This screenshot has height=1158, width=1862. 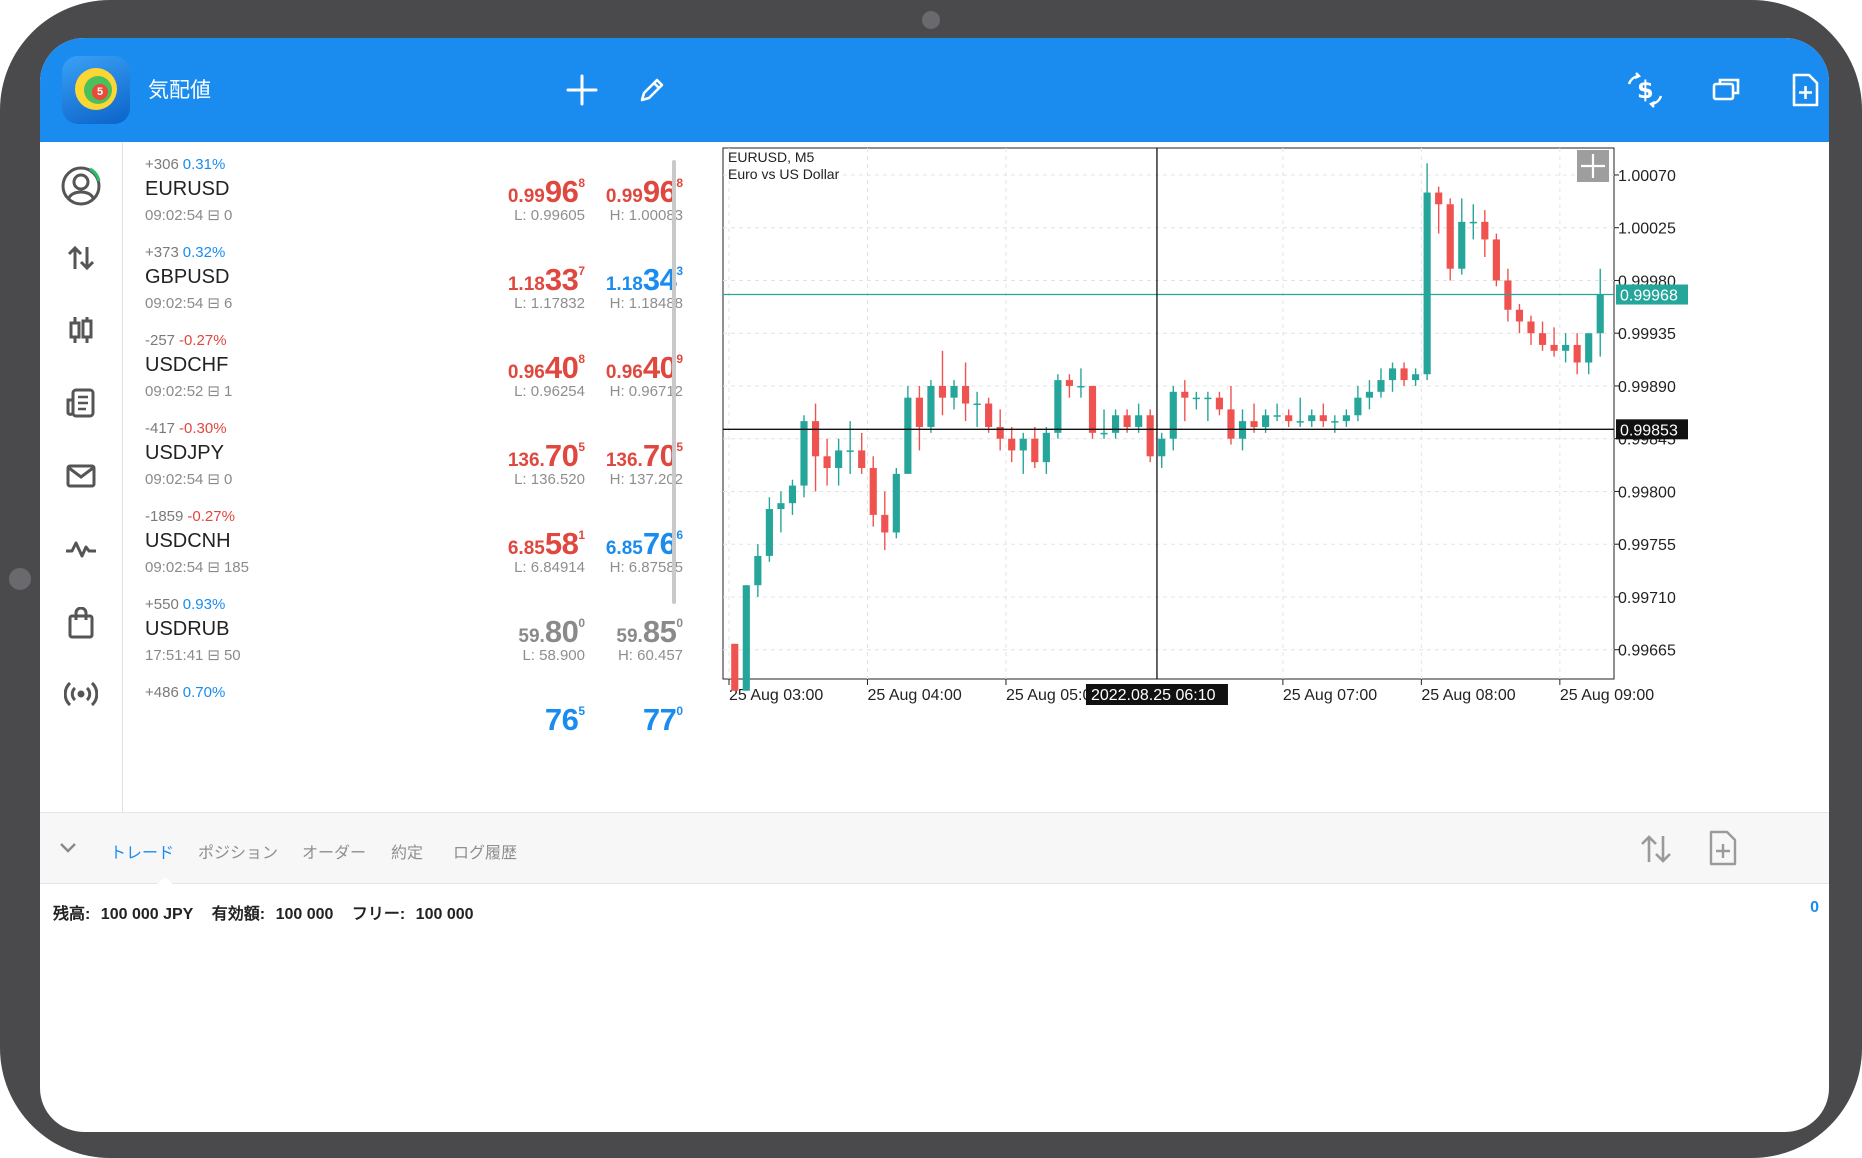 What do you see at coordinates (187, 277) in the screenshot?
I see `quote-symbol: GBPUSD` at bounding box center [187, 277].